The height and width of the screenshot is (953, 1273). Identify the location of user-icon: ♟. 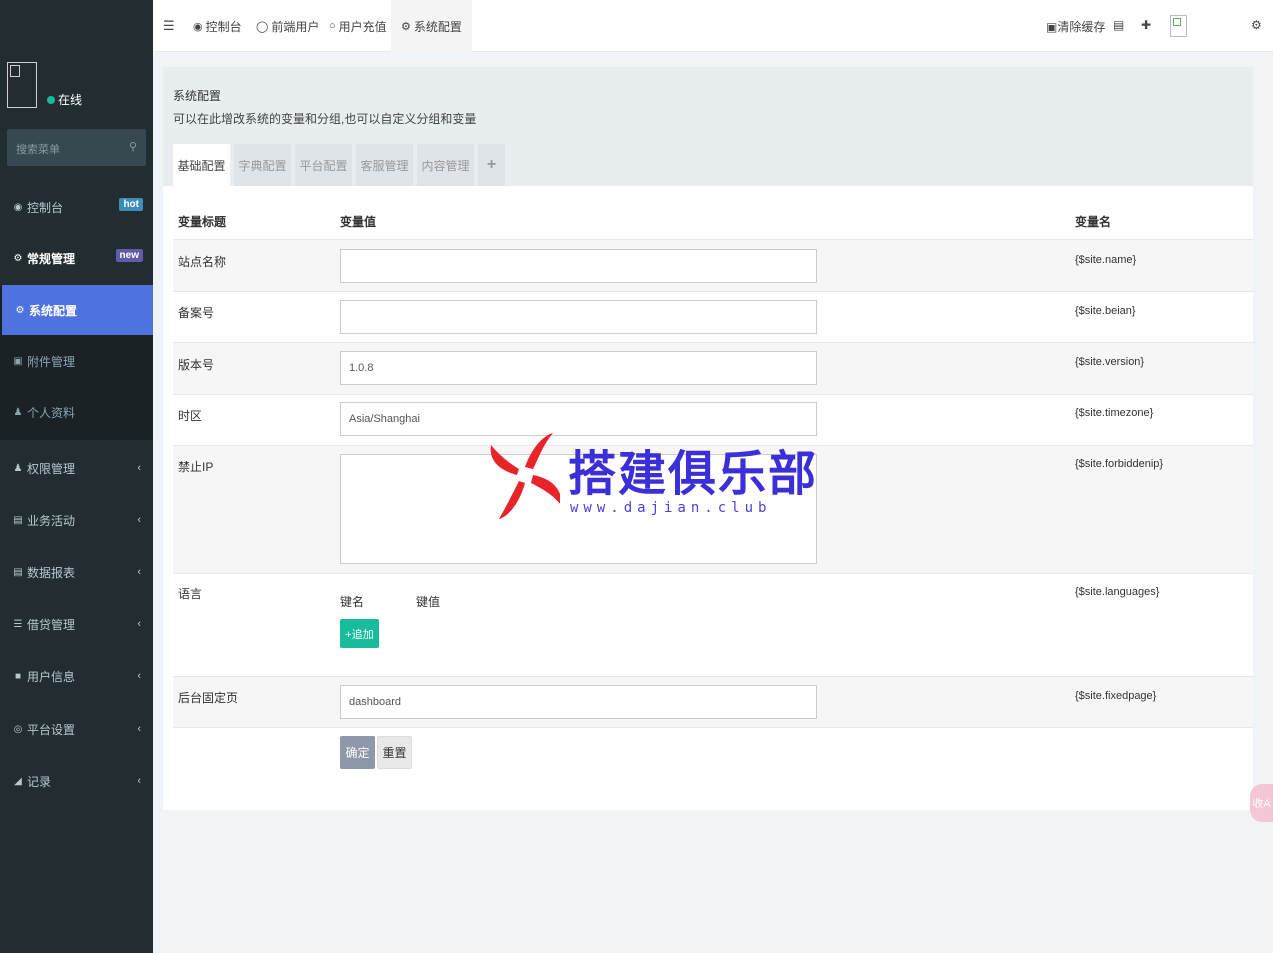
(18, 412).